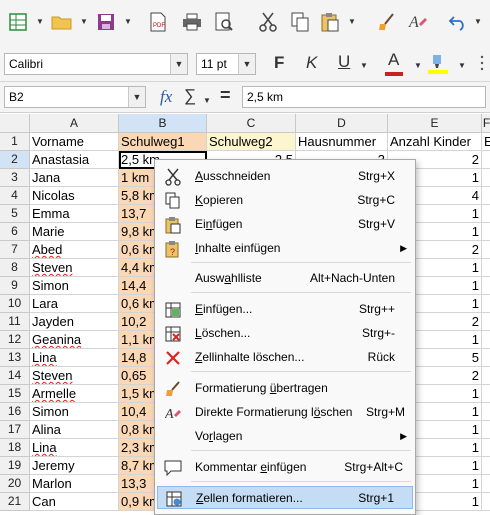  Describe the element at coordinates (344, 62) in the screenshot. I see `underline-button: U` at that location.